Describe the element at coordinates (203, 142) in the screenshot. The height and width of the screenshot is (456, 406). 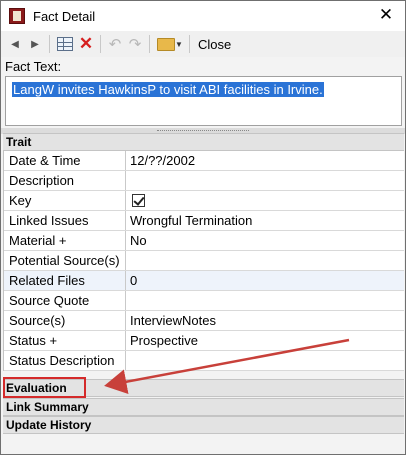
I see `trait-section-header: Trait` at that location.